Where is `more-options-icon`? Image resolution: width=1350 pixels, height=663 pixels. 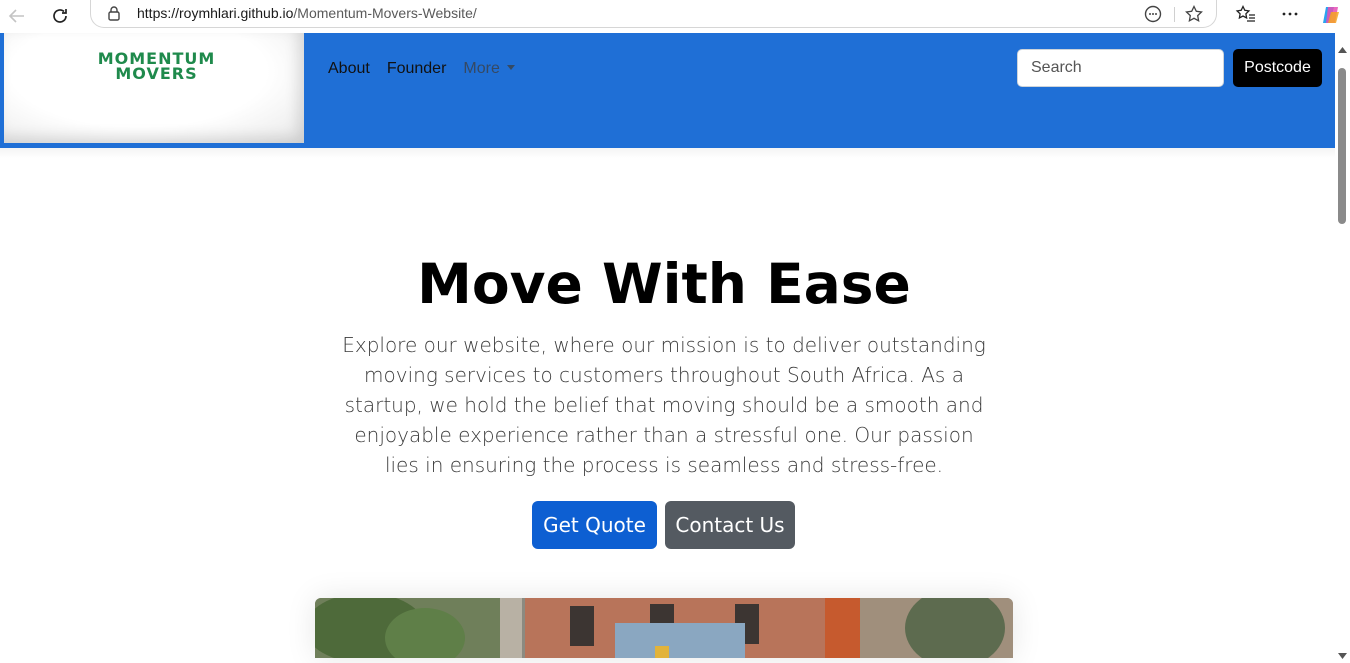
more-options-icon is located at coordinates (1290, 16).